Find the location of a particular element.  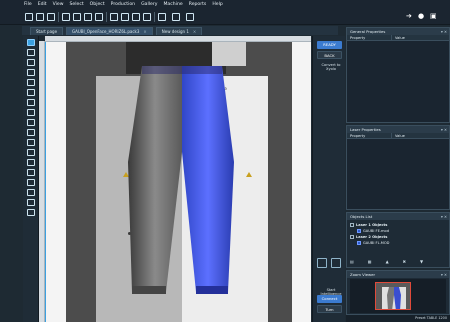

trash-icon: ✖ is located at coordinates (404, 261).